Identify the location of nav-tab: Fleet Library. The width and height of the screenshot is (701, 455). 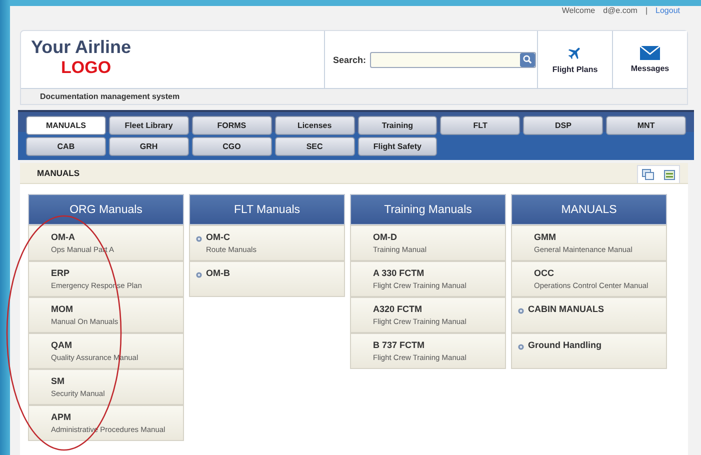
(148, 125).